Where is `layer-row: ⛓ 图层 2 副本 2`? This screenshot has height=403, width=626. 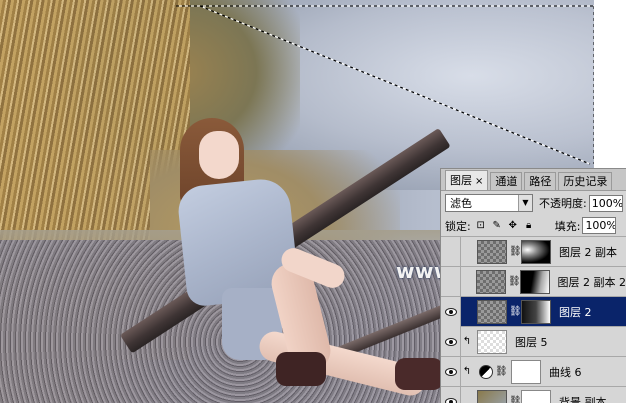
layer-row: ⛓ 图层 2 副本 2 is located at coordinates (533, 281).